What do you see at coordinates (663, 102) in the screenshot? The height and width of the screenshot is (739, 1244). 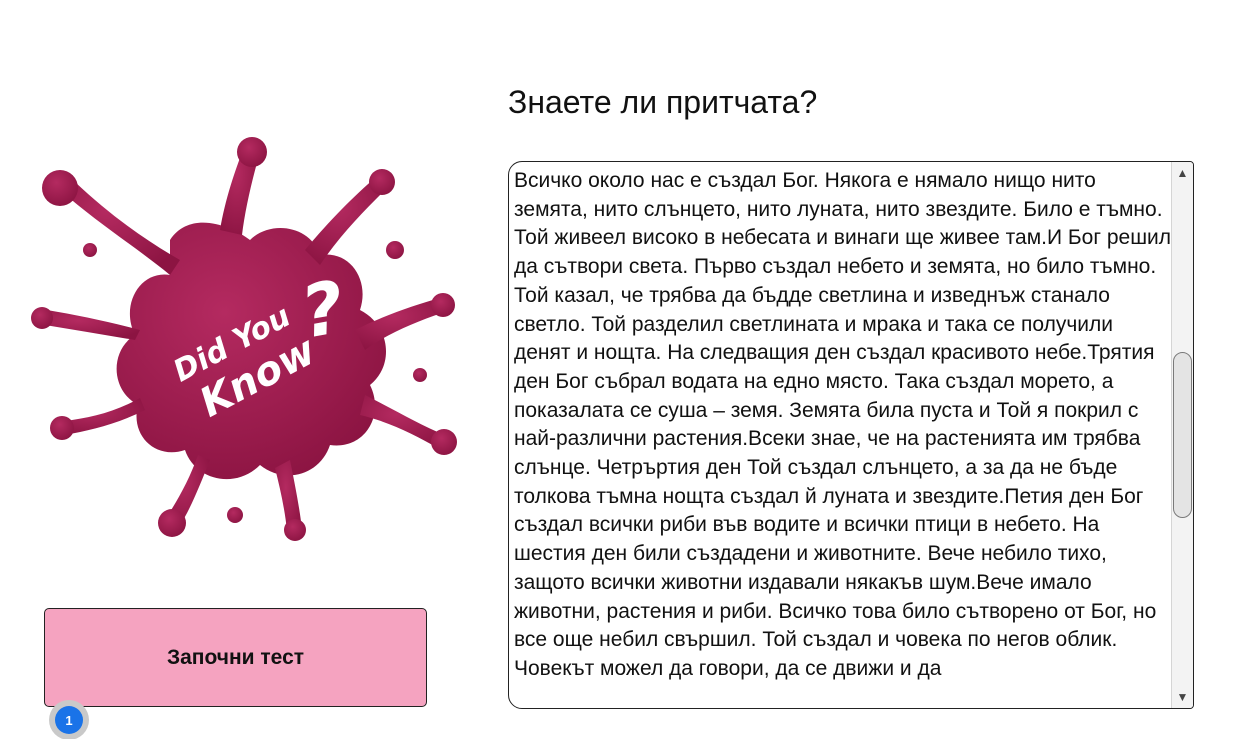 I see `page-title: Знаете ли притчата?` at bounding box center [663, 102].